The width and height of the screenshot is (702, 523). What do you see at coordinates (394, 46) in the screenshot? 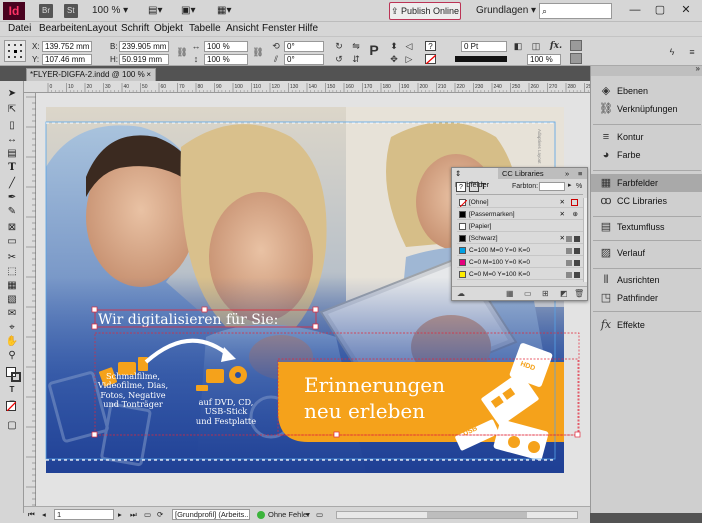
I see `select-container-icon: ⬍` at bounding box center [394, 46].